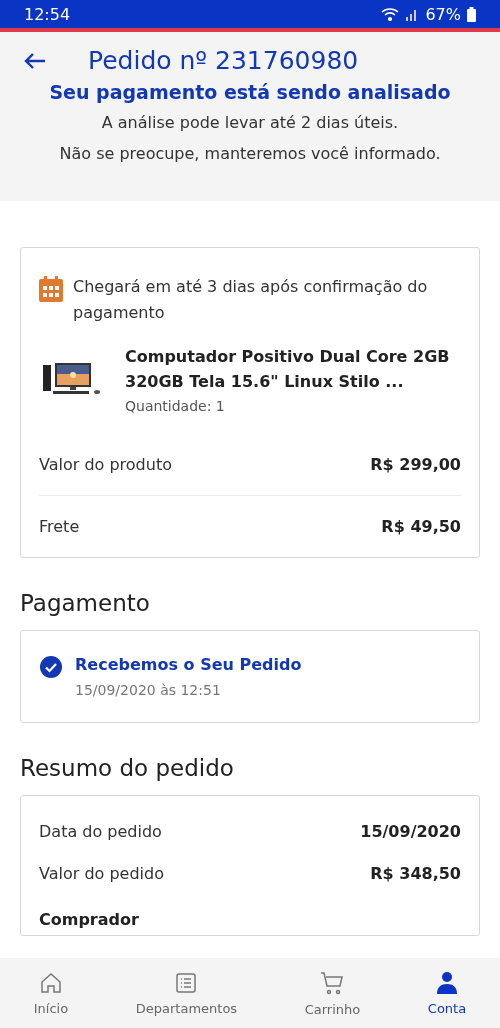 This screenshot has width=500, height=1028. What do you see at coordinates (250, 153) in the screenshot?
I see `notice-text: Não se preocupe, manteremos você informado.` at bounding box center [250, 153].